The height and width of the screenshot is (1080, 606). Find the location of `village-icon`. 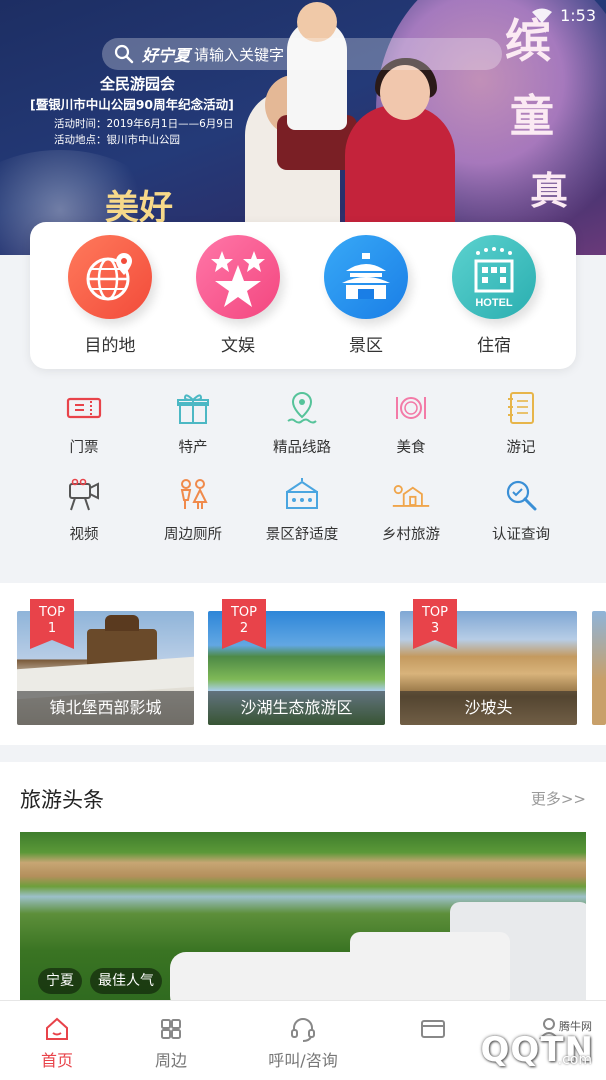

village-icon is located at coordinates (411, 495).